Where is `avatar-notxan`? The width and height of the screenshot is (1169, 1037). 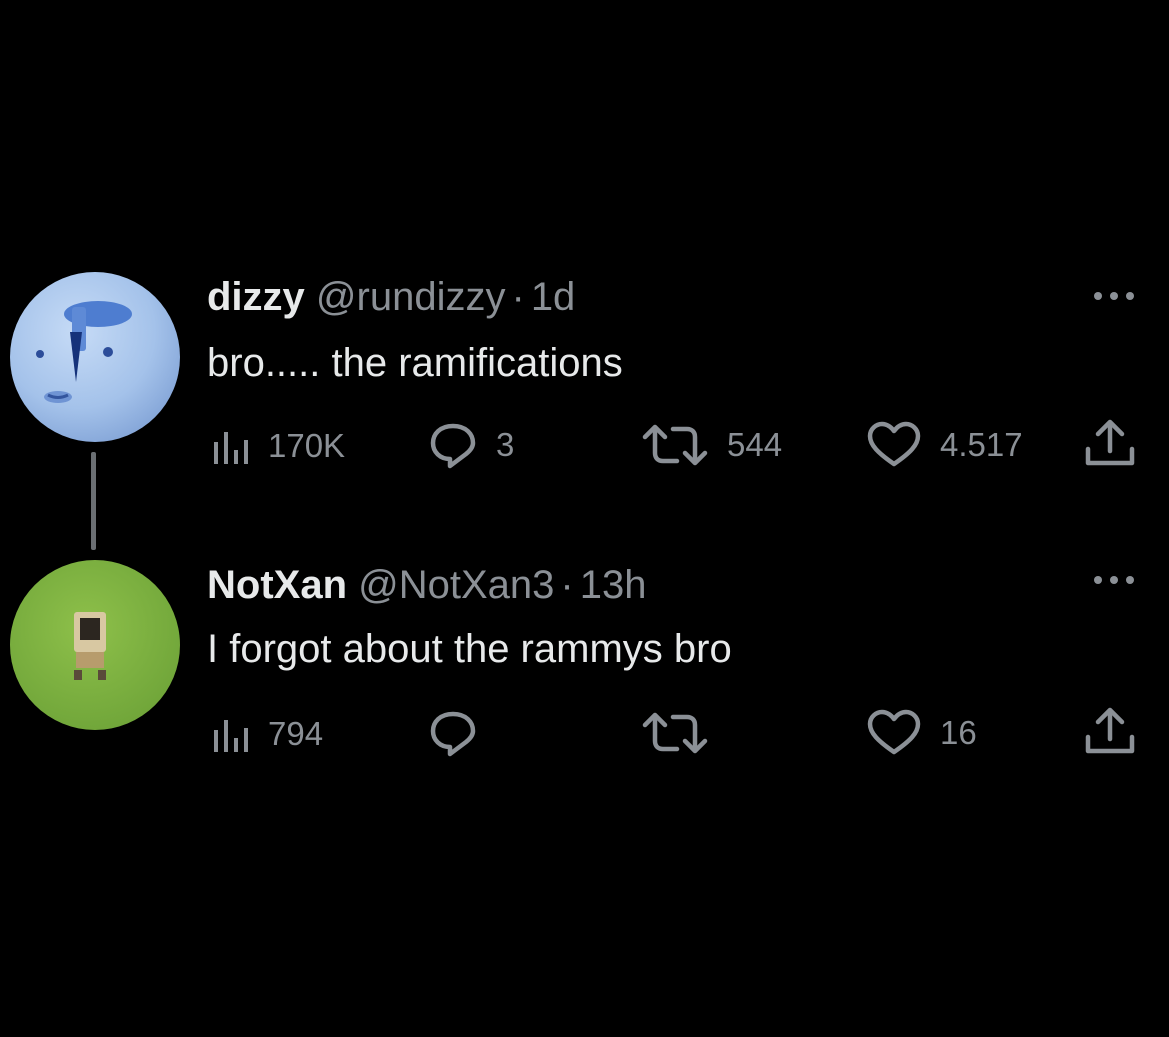 avatar-notxan is located at coordinates (95, 645).